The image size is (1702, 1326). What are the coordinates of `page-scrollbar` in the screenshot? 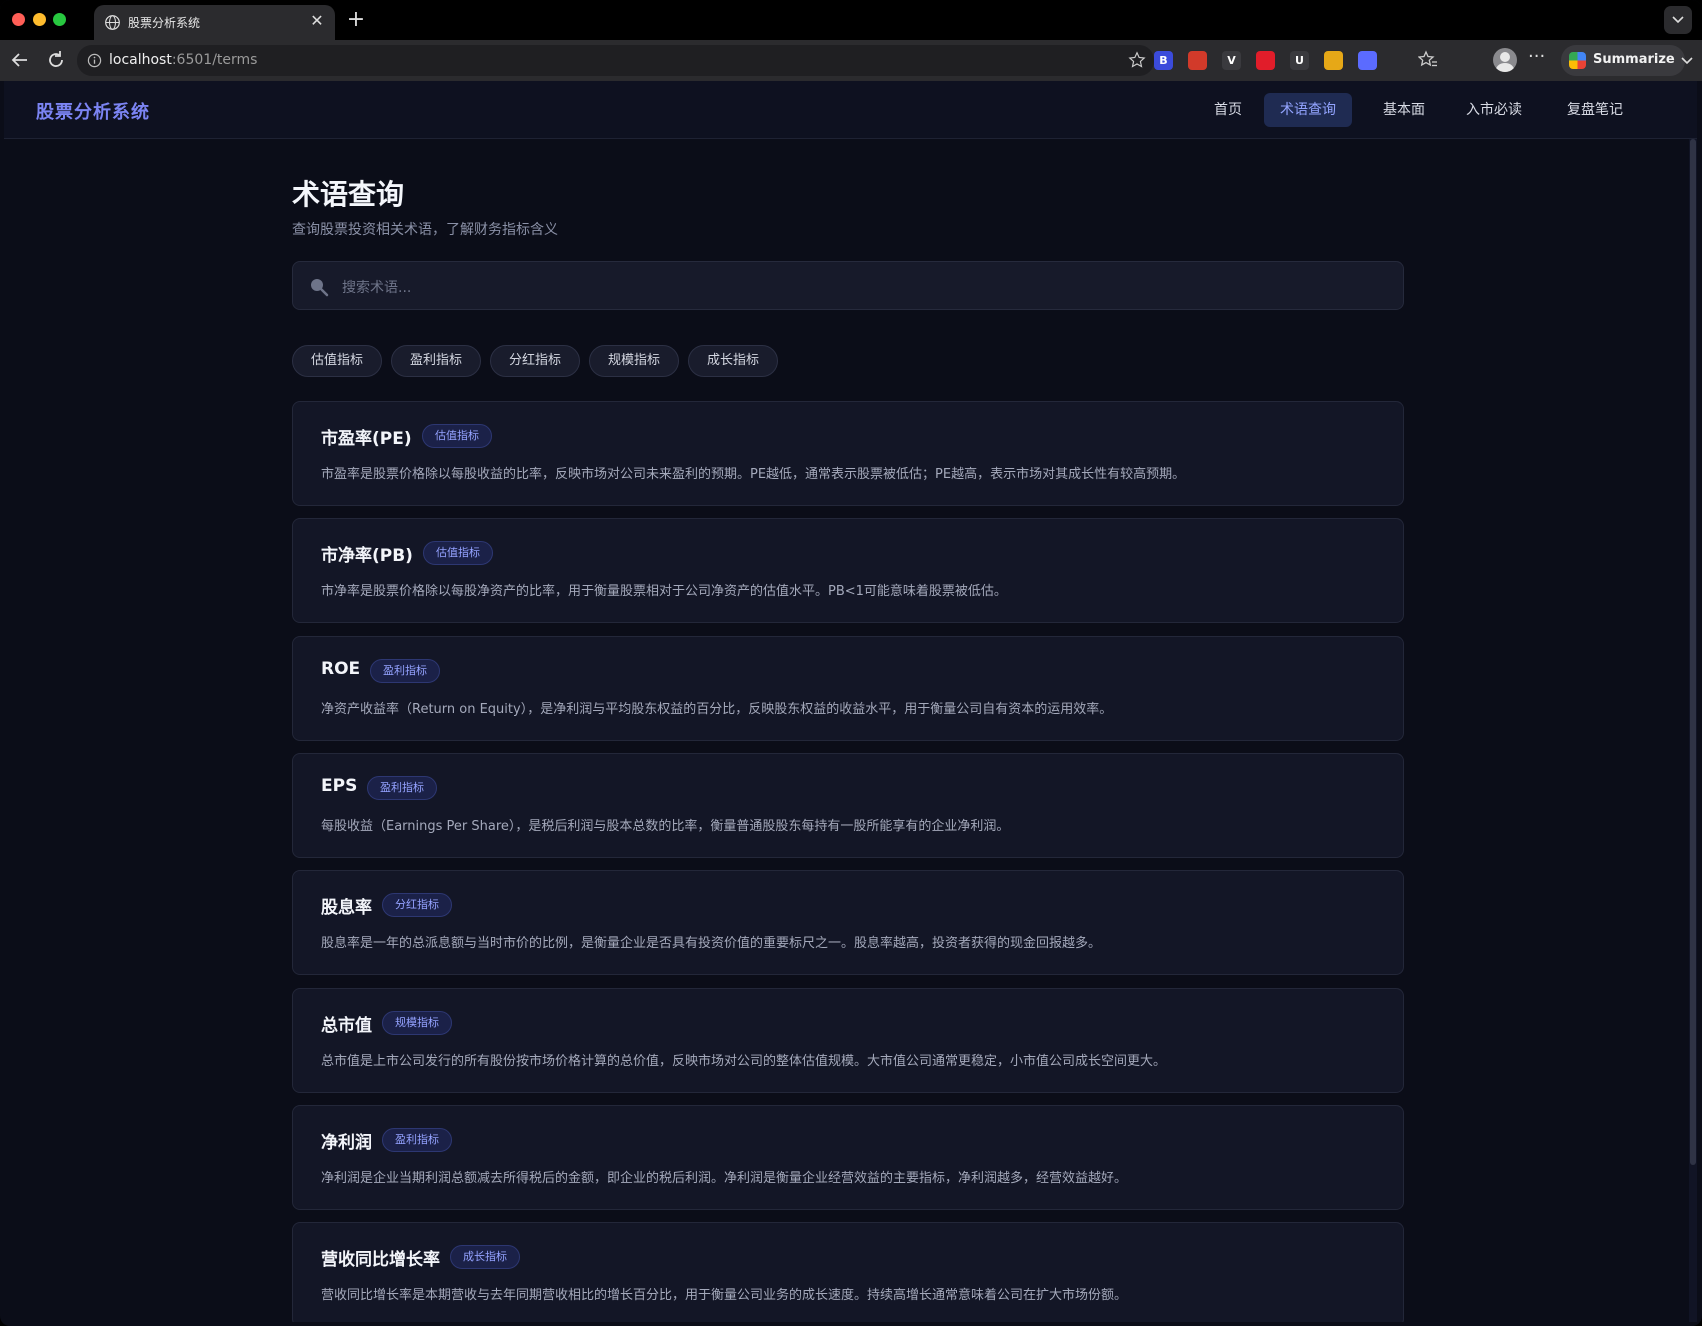 It's located at (1693, 730).